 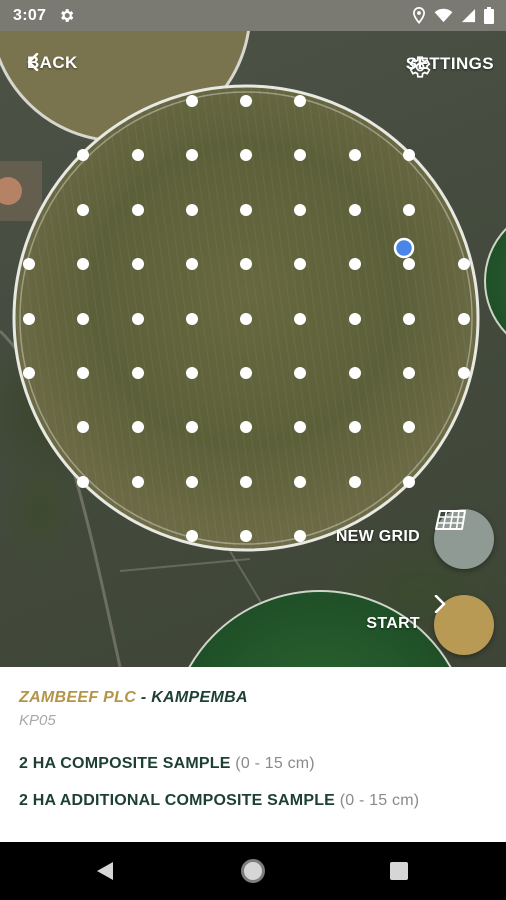 What do you see at coordinates (78, 697) in the screenshot?
I see `farm-name: ZAMBEEF PLC` at bounding box center [78, 697].